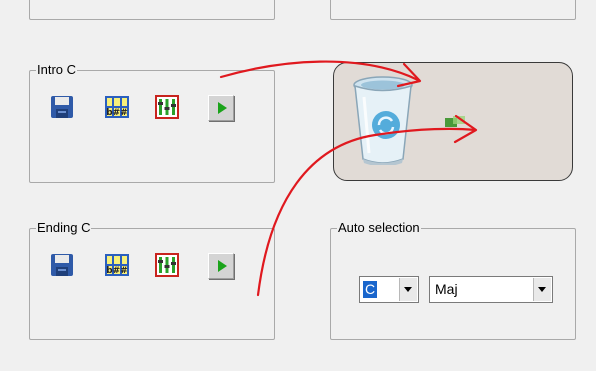 This screenshot has height=371, width=596. I want to click on dropped-item-icon, so click(455, 121).